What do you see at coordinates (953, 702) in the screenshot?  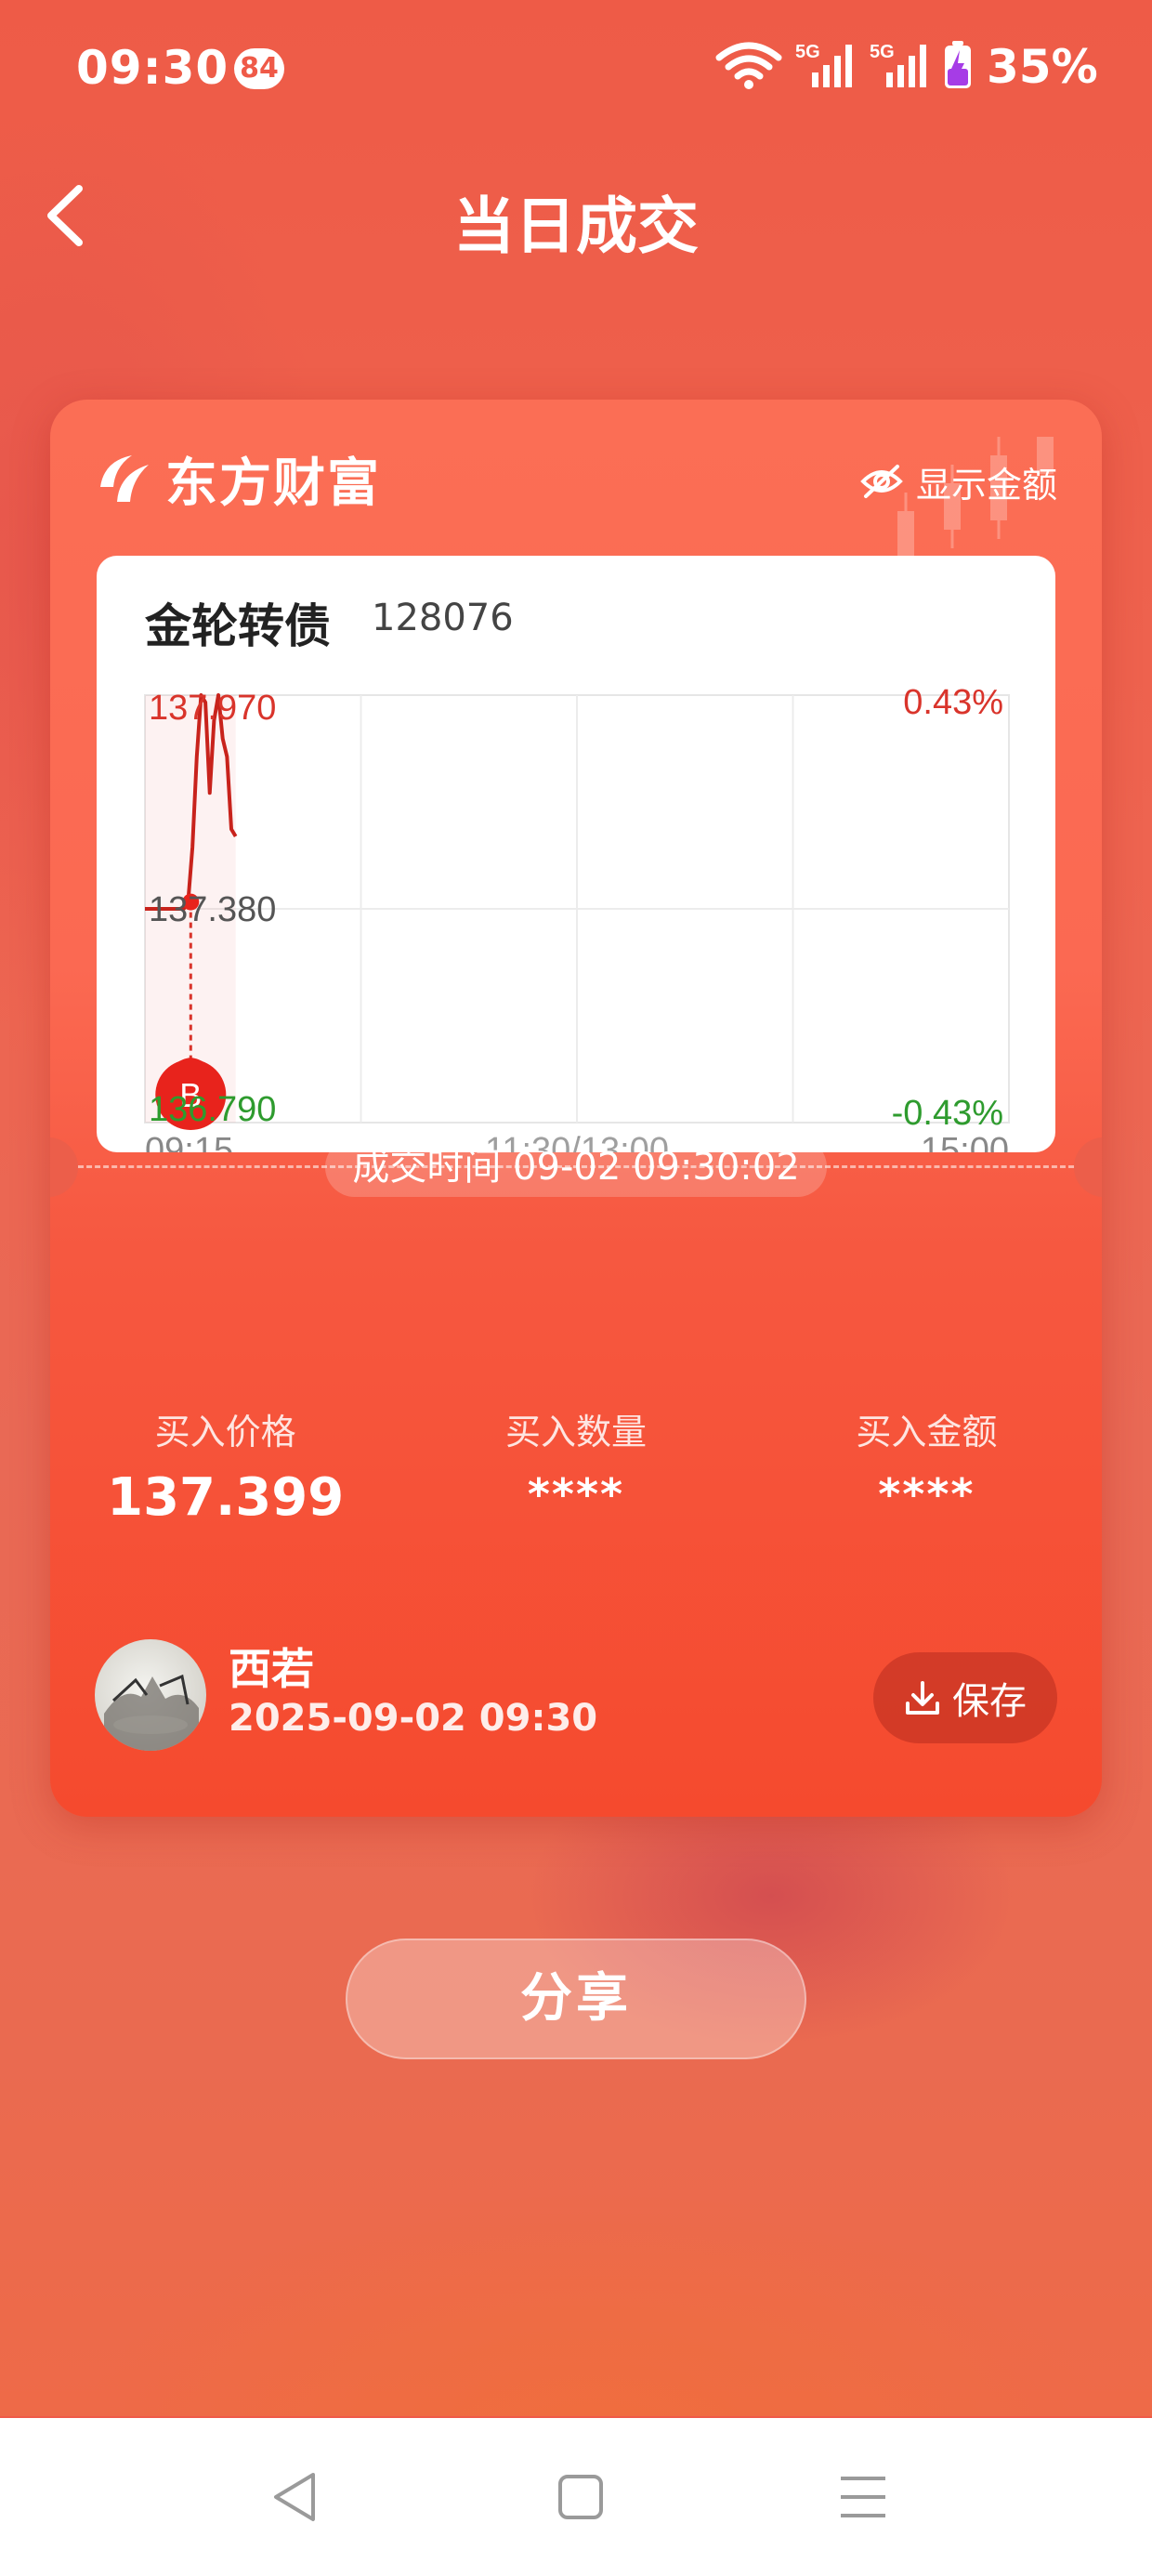 I see `pct-label-high: 0.43%` at bounding box center [953, 702].